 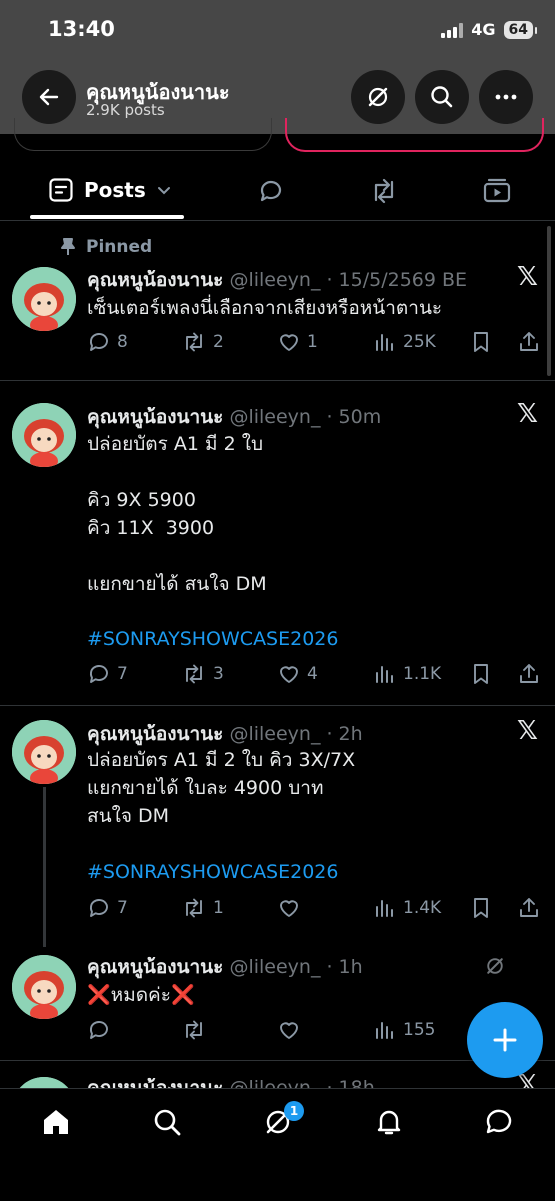 I want to click on post-header: คุณหนูน้องนานะ @lileeyn_ · 15/5/2569 BE, so click(x=277, y=280).